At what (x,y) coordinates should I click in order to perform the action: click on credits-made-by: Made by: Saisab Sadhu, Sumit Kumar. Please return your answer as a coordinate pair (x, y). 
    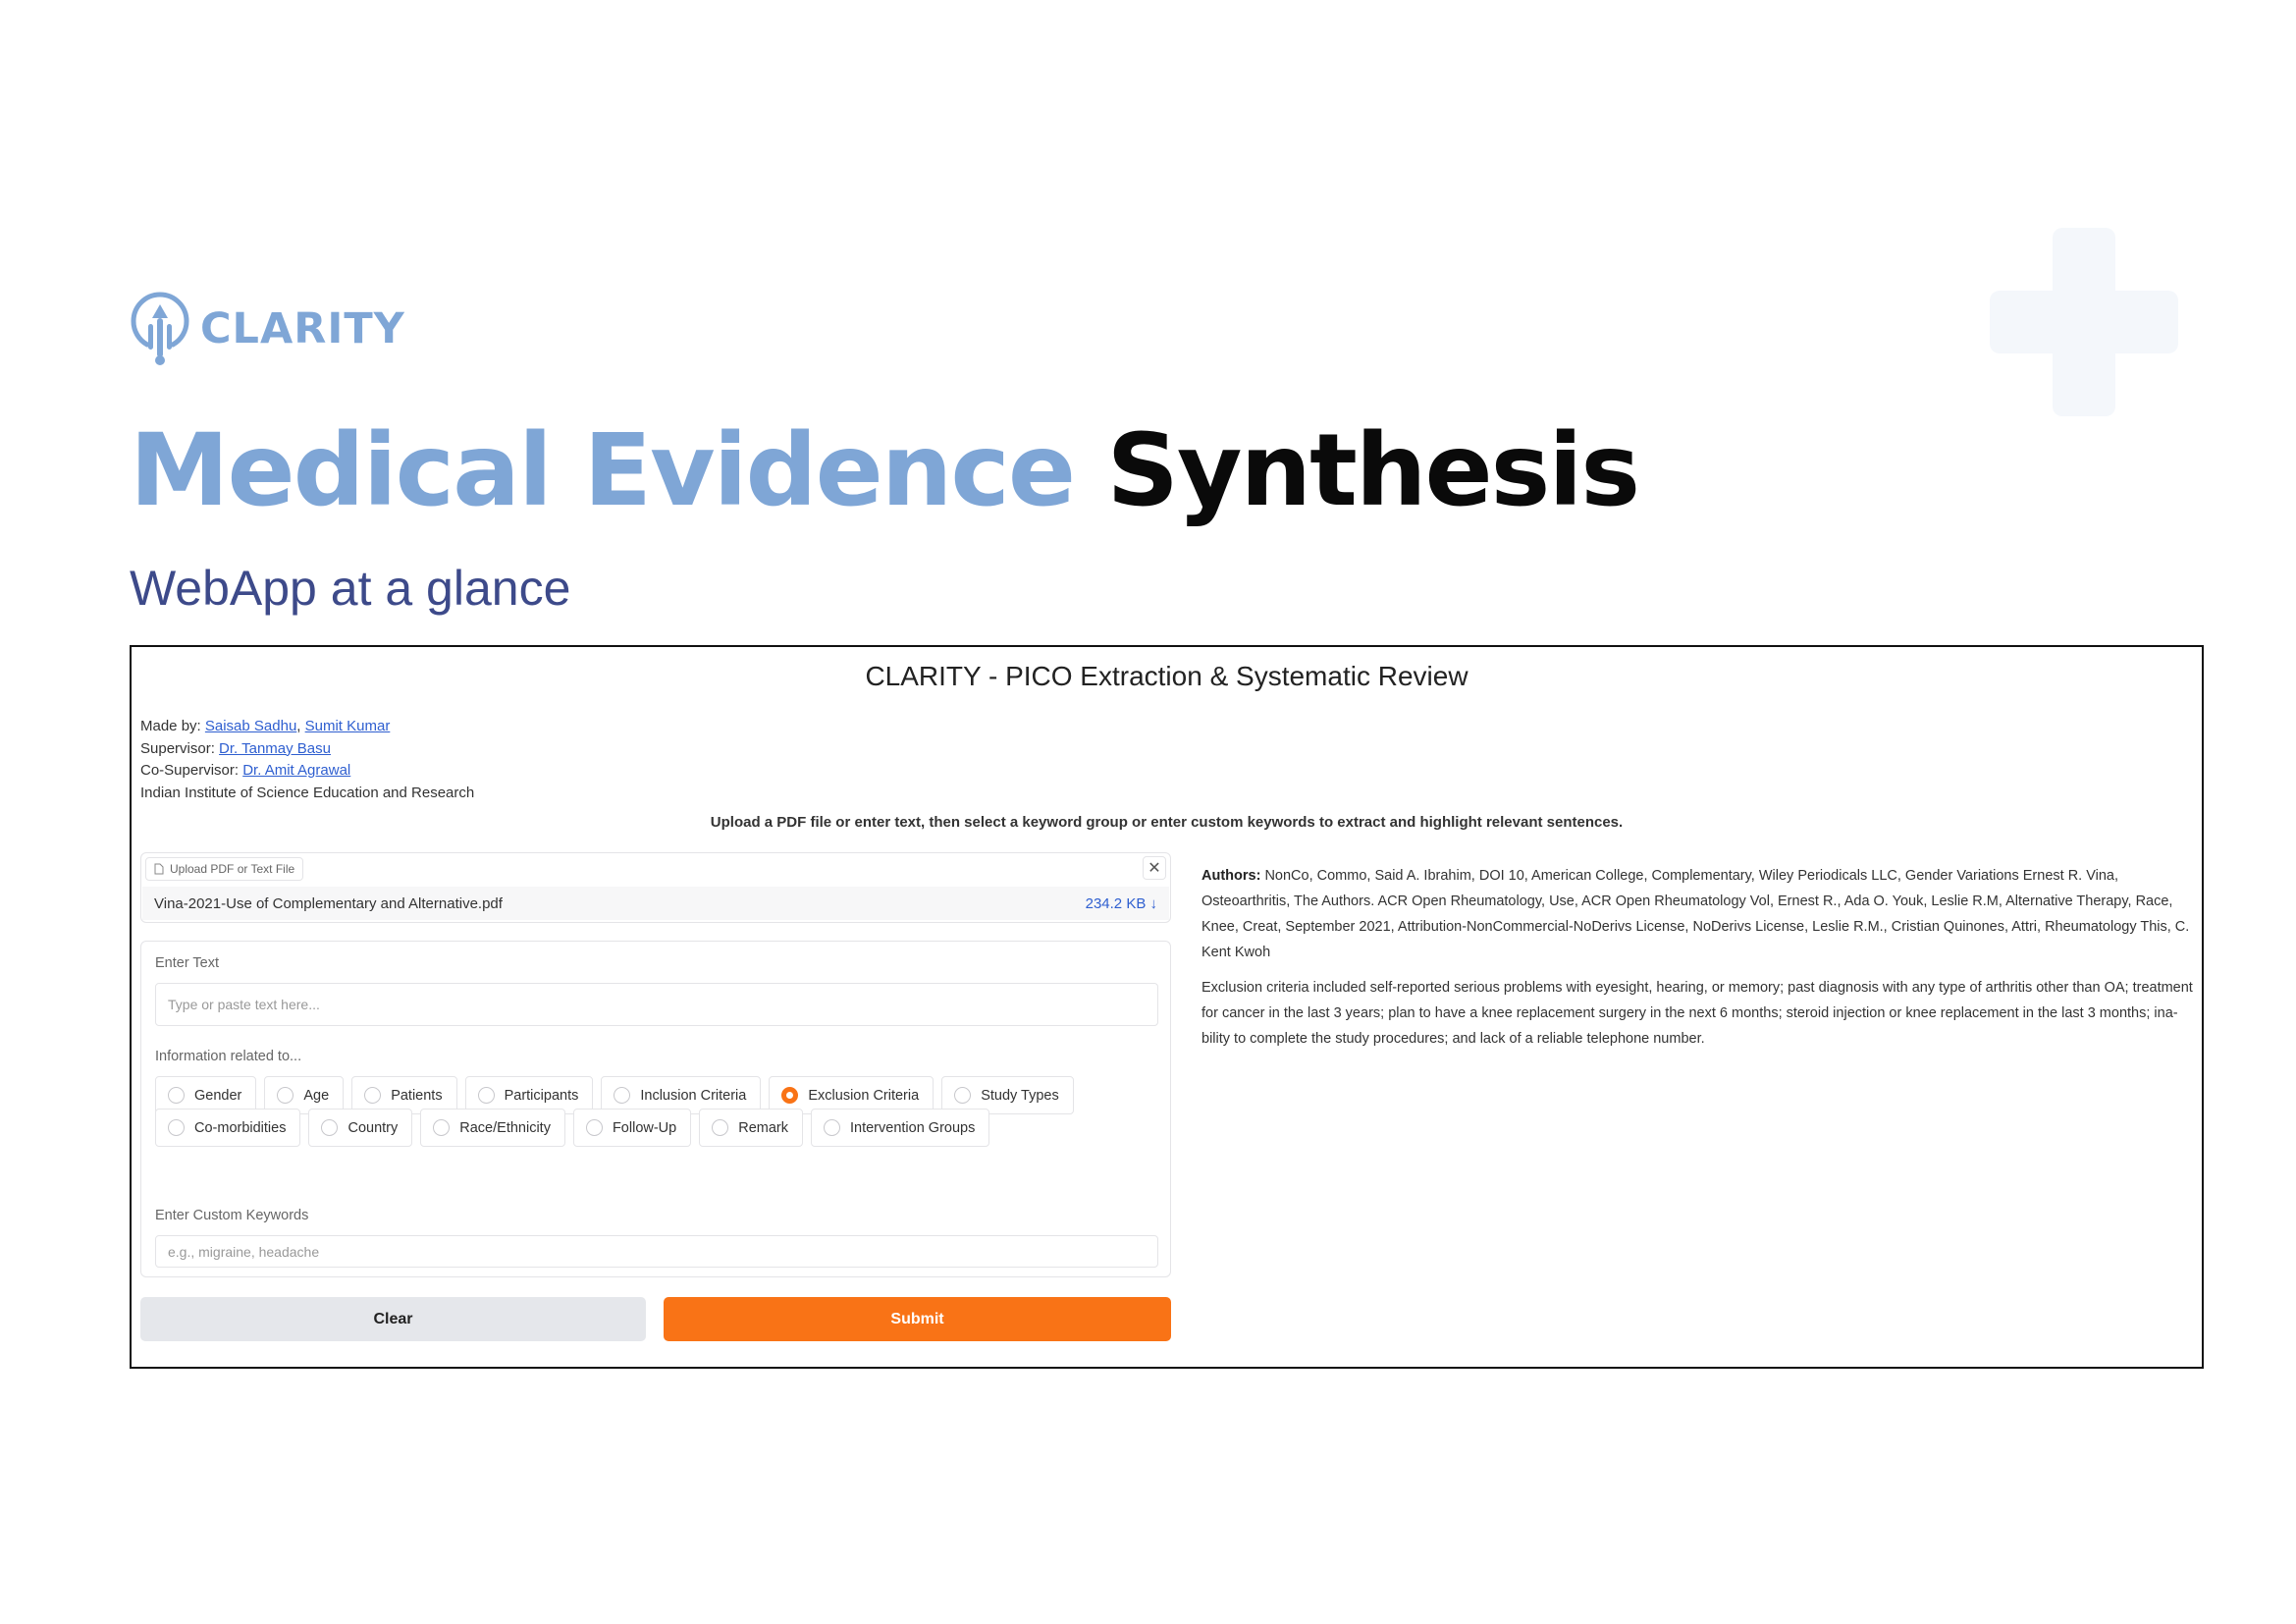
    Looking at the image, I should click on (307, 727).